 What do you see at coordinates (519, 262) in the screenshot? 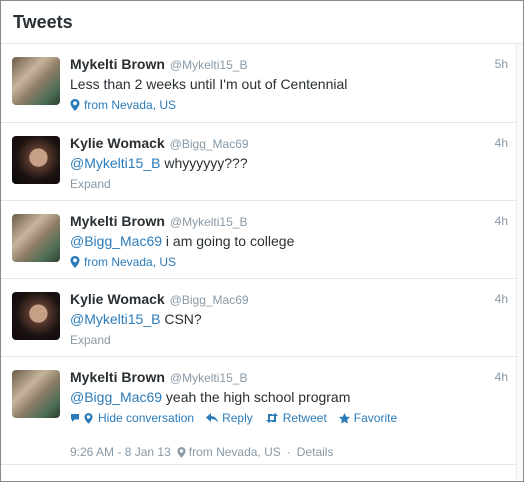
I see `scrollbar` at bounding box center [519, 262].